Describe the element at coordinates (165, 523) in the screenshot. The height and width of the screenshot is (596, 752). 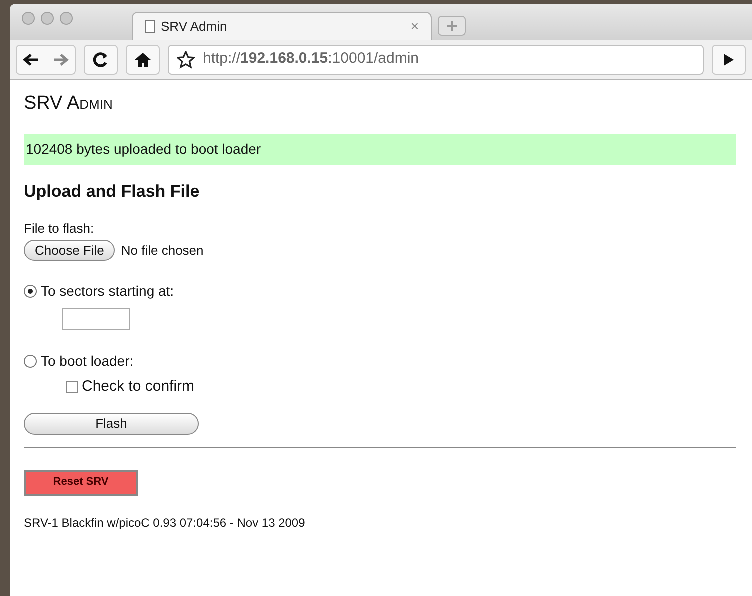
I see `footer-text: SRV-1 Blackfin w/picoC 0.93 07:04:56 - Nov 13 2009` at that location.